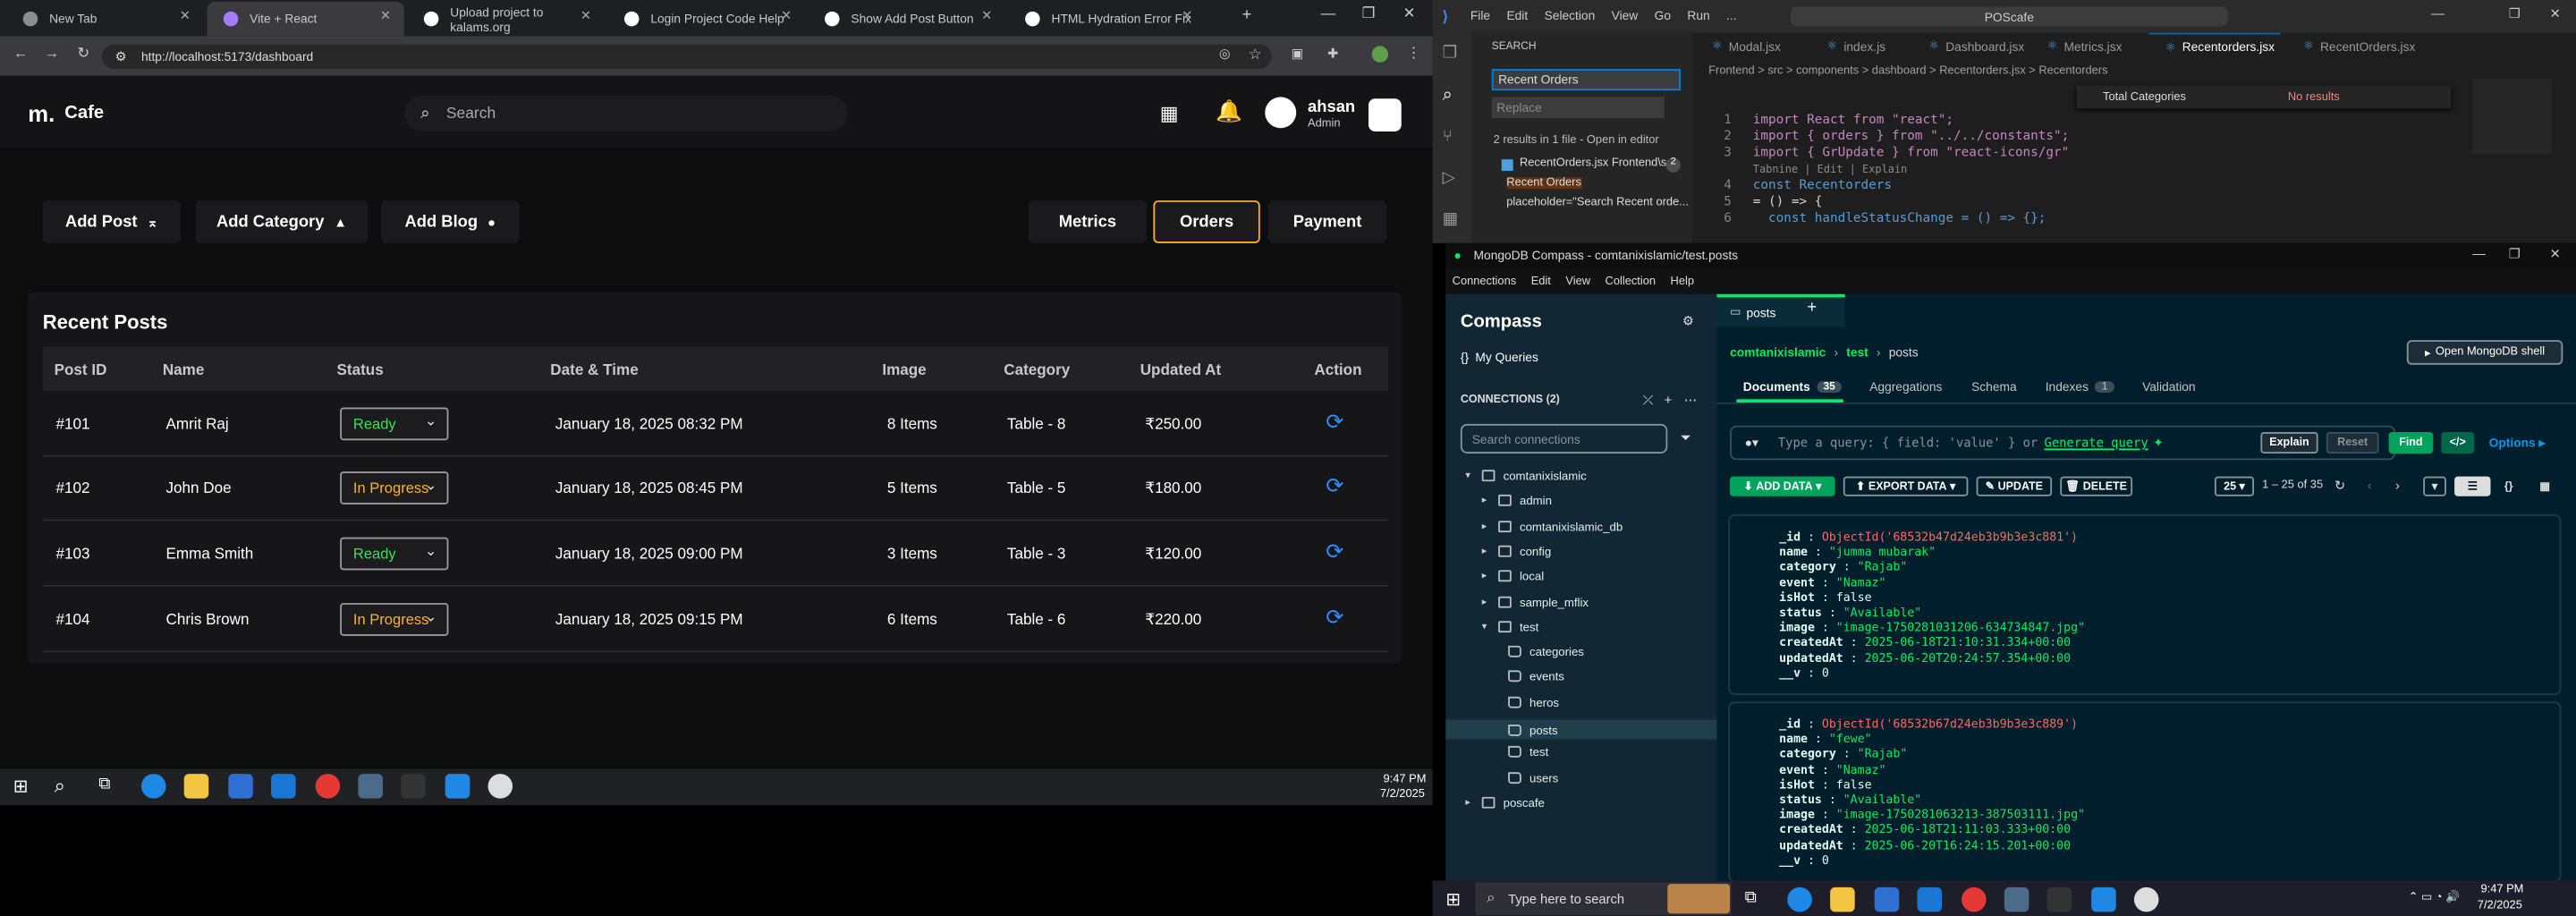 The image size is (2576, 916). I want to click on tab-metrics: Metrics, so click(1088, 221).